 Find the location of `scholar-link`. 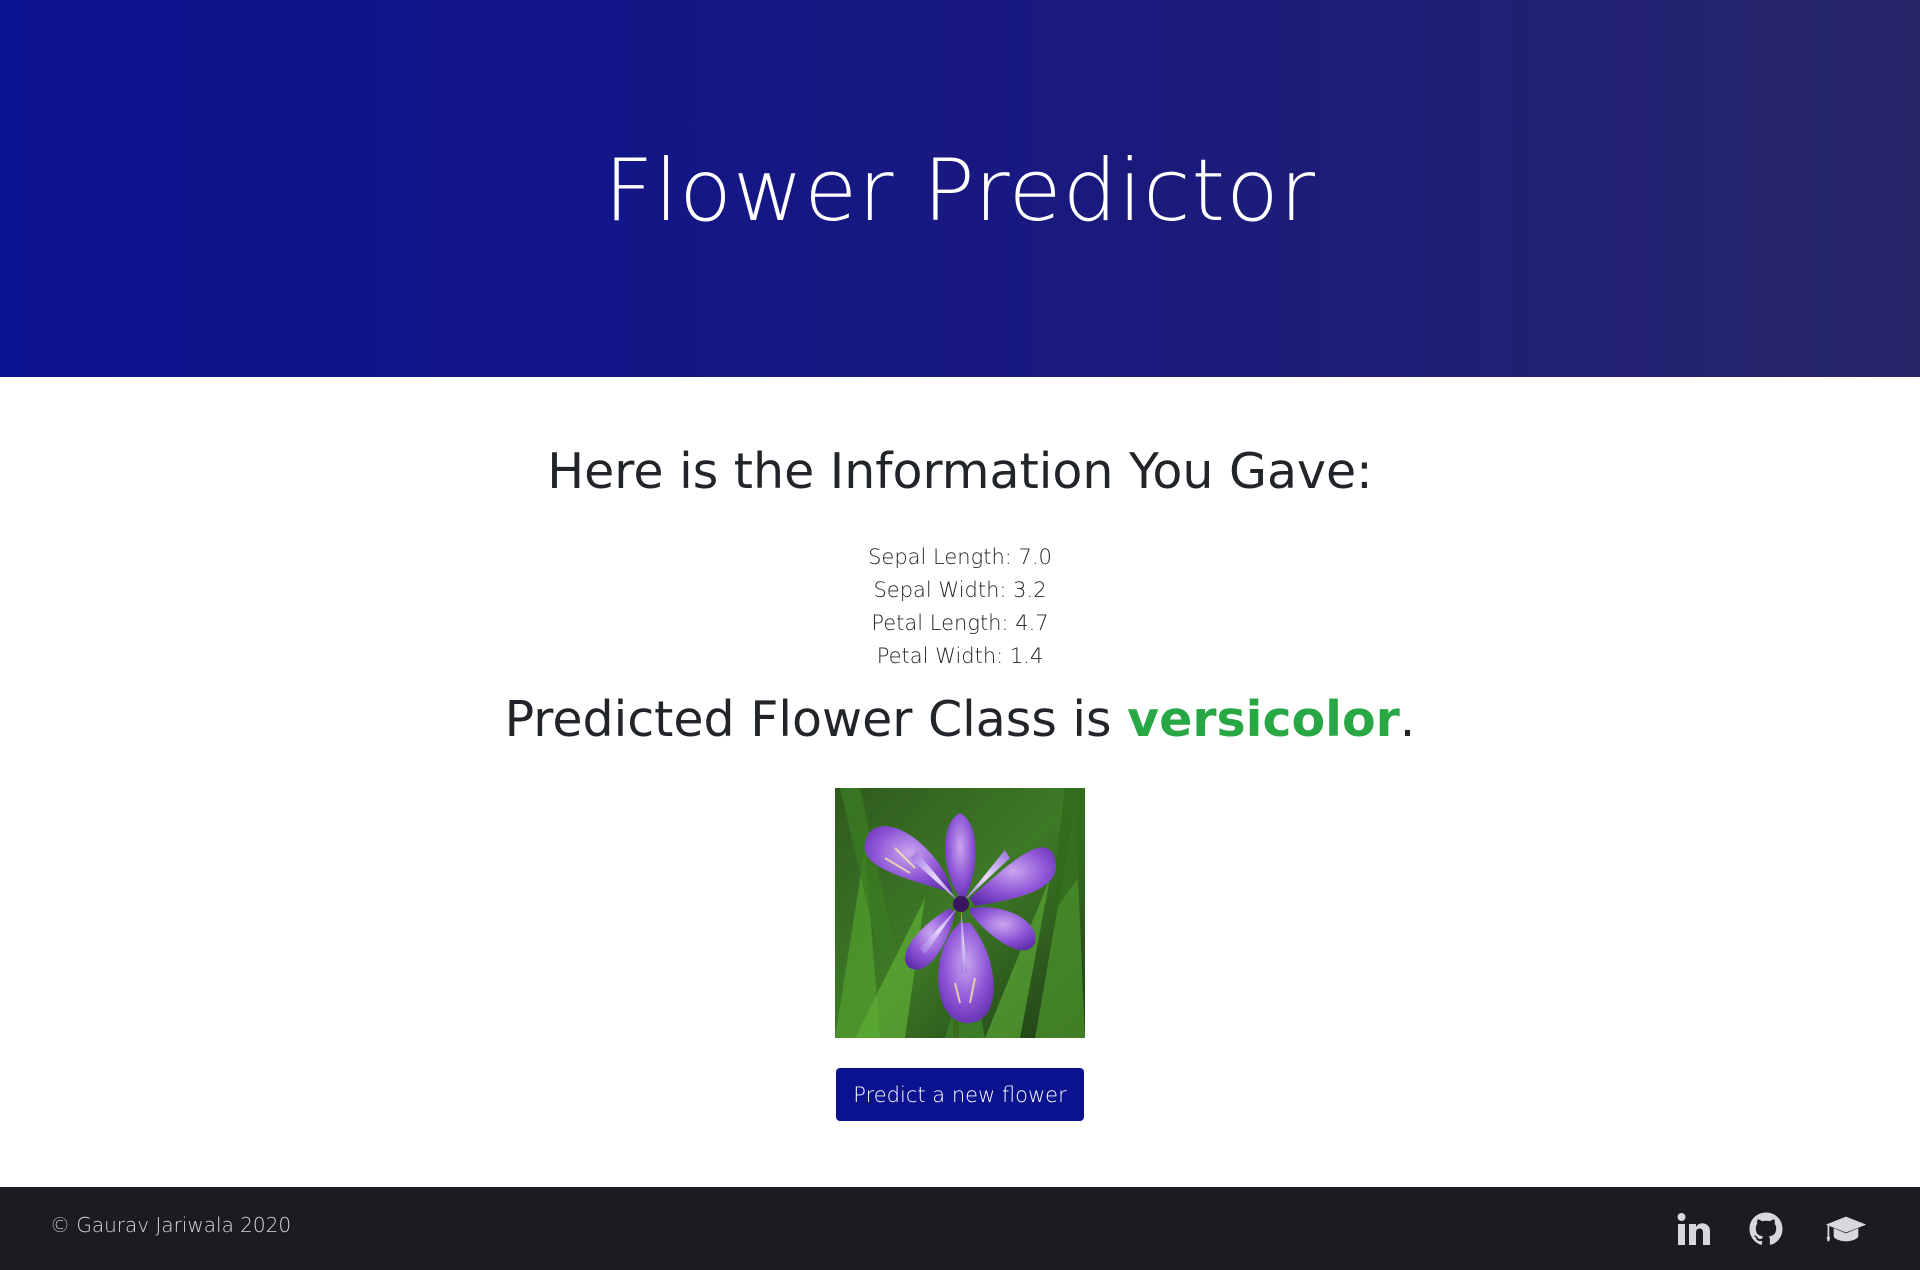

scholar-link is located at coordinates (1846, 1229).